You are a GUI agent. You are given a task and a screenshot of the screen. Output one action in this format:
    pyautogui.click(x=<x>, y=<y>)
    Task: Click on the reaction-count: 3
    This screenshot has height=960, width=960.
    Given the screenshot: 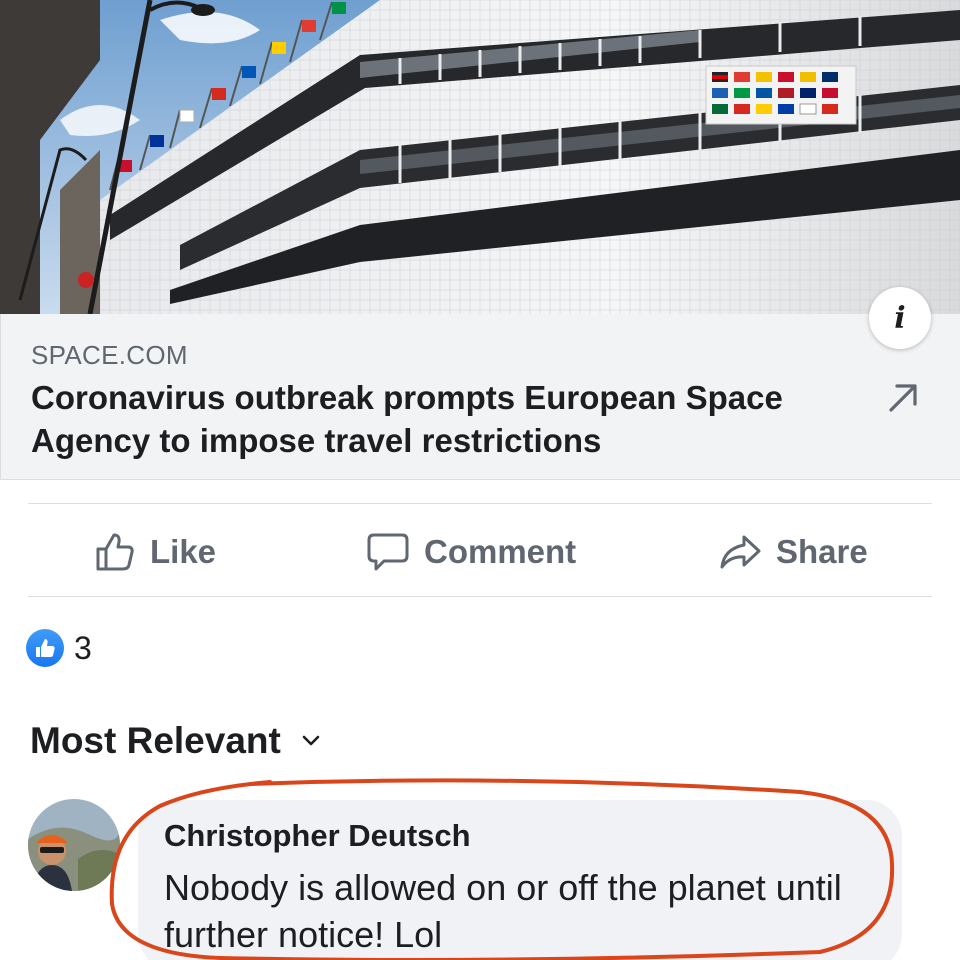 What is the action you would take?
    pyautogui.click(x=83, y=647)
    